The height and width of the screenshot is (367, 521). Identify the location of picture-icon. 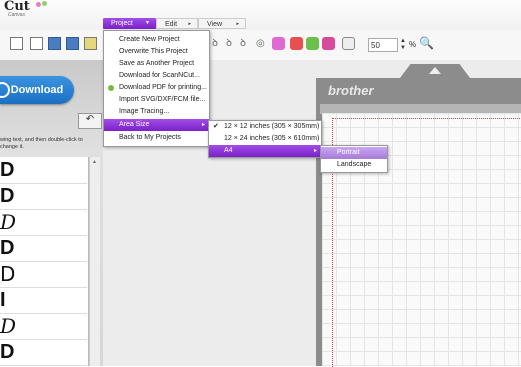
(72, 43).